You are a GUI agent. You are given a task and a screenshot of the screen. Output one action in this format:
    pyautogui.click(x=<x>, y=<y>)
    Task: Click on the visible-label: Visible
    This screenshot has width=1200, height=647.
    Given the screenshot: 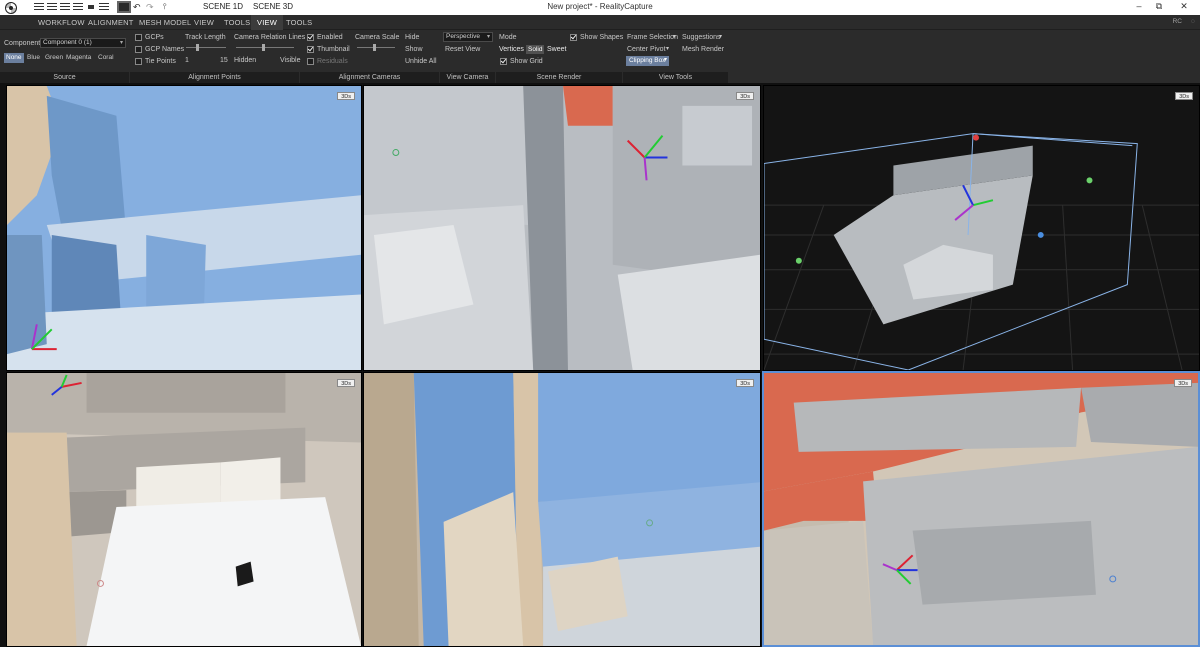 What is the action you would take?
    pyautogui.click(x=290, y=60)
    